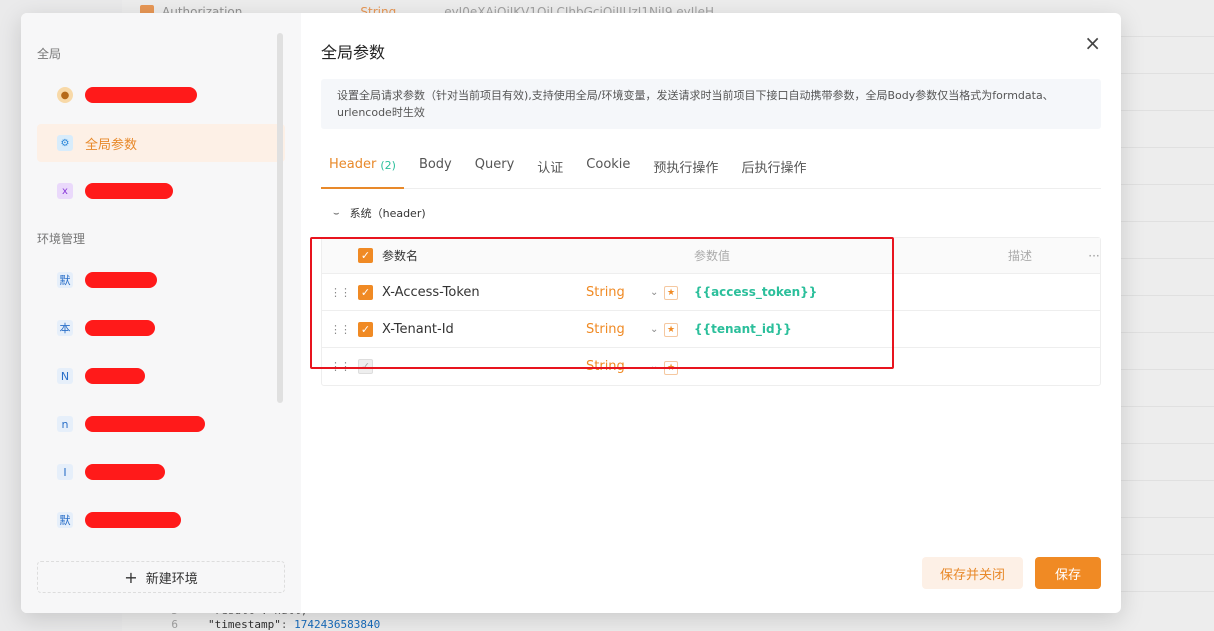  Describe the element at coordinates (972, 573) in the screenshot. I see `save-and-close-button: 保存并关闭` at that location.